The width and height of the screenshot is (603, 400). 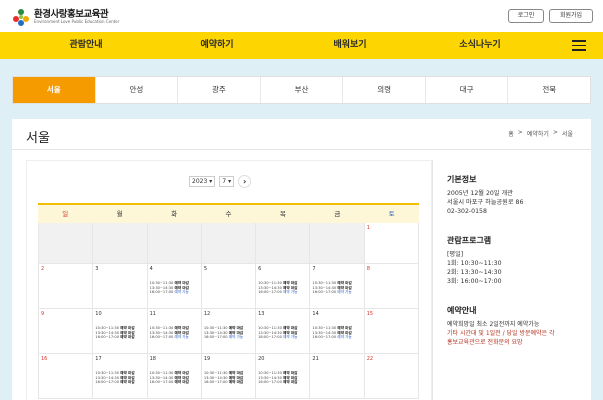 What do you see at coordinates (493, 324) in the screenshot?
I see `reserve-note: 예약희망일 최소 2일전까지 예약가능` at bounding box center [493, 324].